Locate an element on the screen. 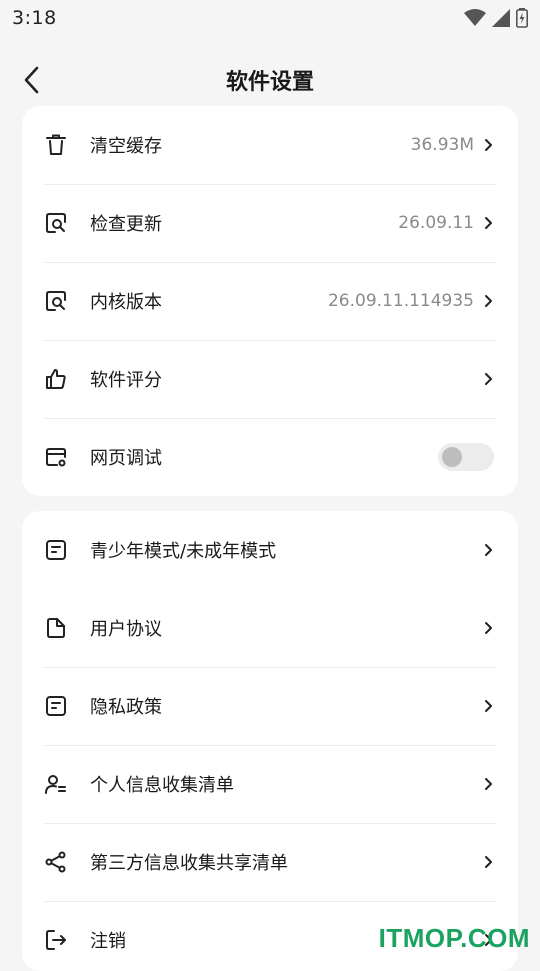  status-icons is located at coordinates (496, 18).